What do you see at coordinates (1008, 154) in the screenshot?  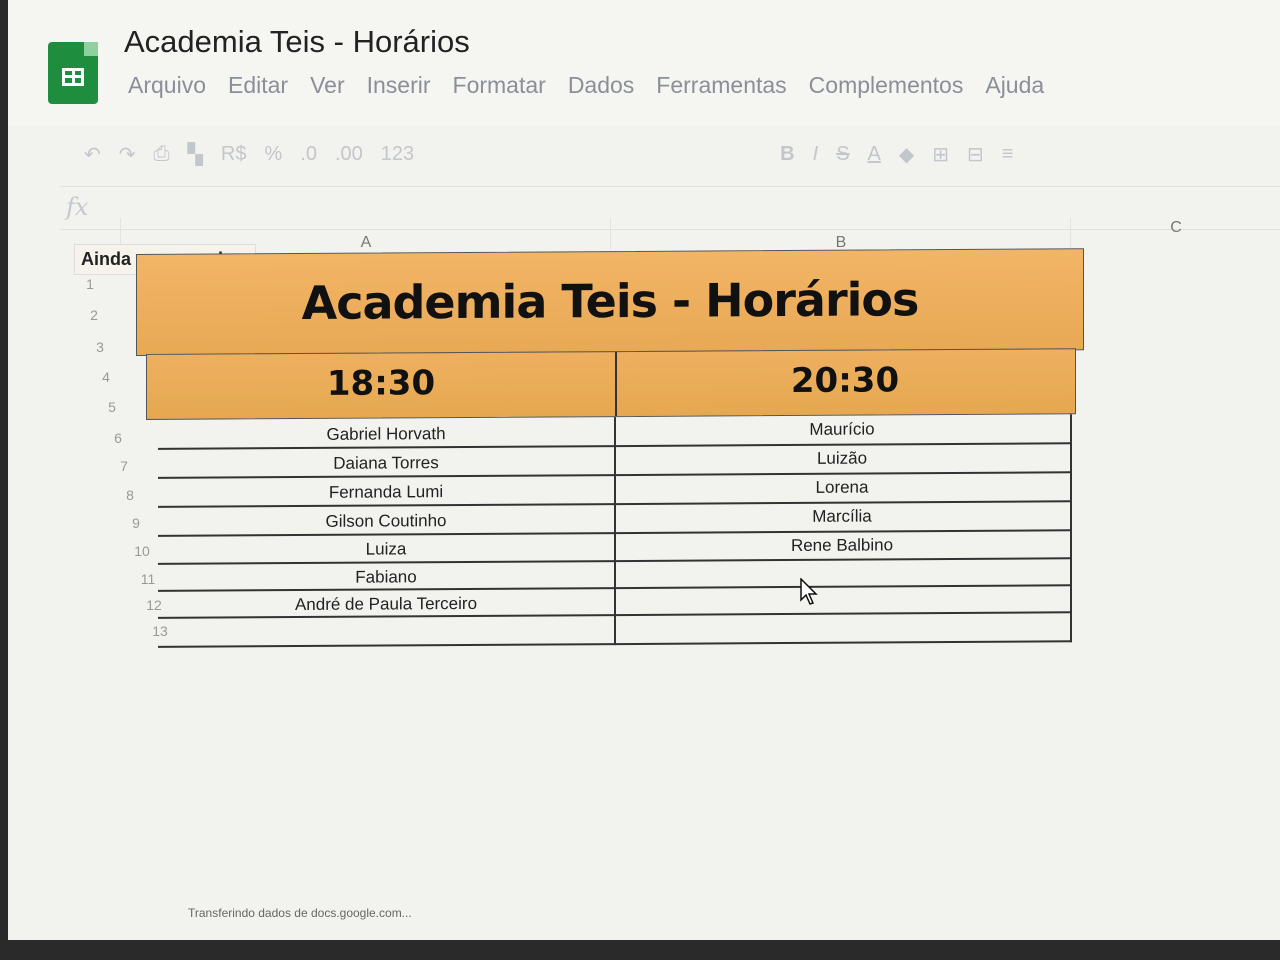 I see `align-icon: ≡` at bounding box center [1008, 154].